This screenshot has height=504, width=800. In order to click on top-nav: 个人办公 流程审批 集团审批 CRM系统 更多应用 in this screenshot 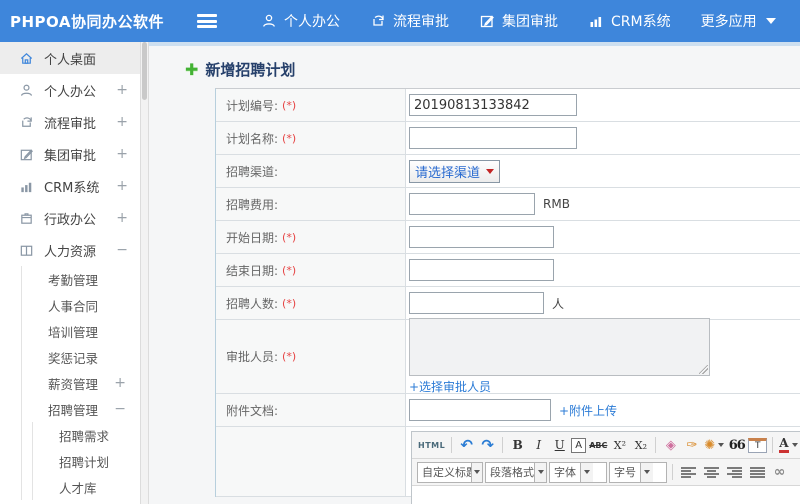, I will do `click(518, 21)`.